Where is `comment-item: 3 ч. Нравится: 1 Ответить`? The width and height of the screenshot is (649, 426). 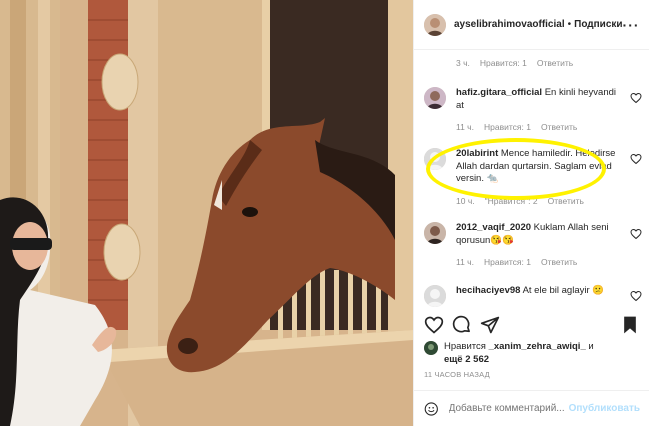 comment-item: 3 ч. Нравится: 1 Ответить is located at coordinates (534, 63).